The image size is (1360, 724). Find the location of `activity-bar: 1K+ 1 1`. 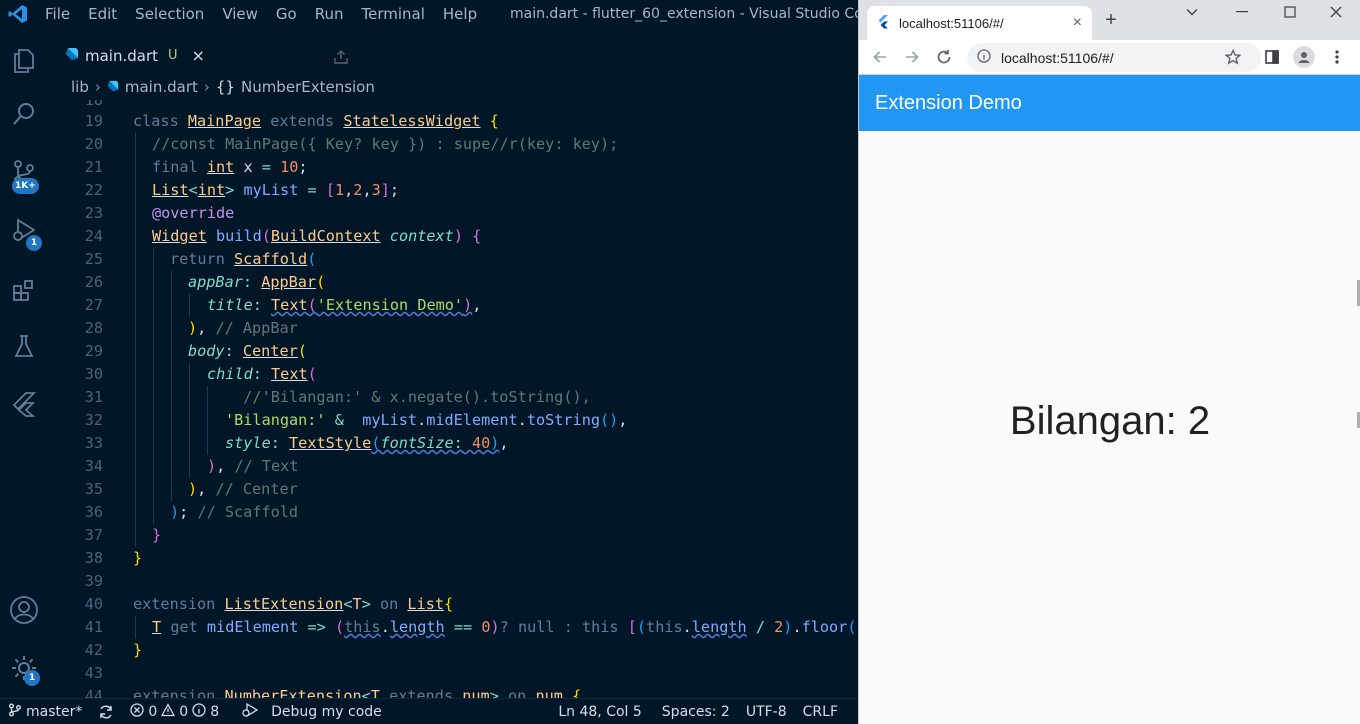

activity-bar: 1K+ 1 1 is located at coordinates (24, 363).